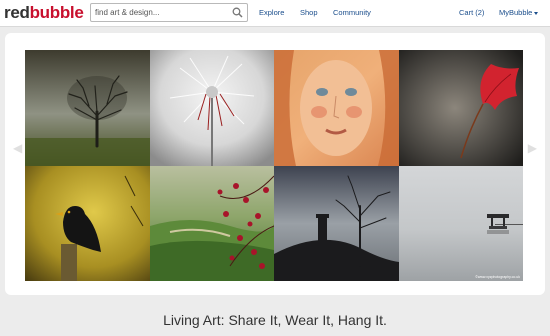 The image size is (550, 336). What do you see at coordinates (17, 148) in the screenshot?
I see `prev-arrow-icon: ◀` at bounding box center [17, 148].